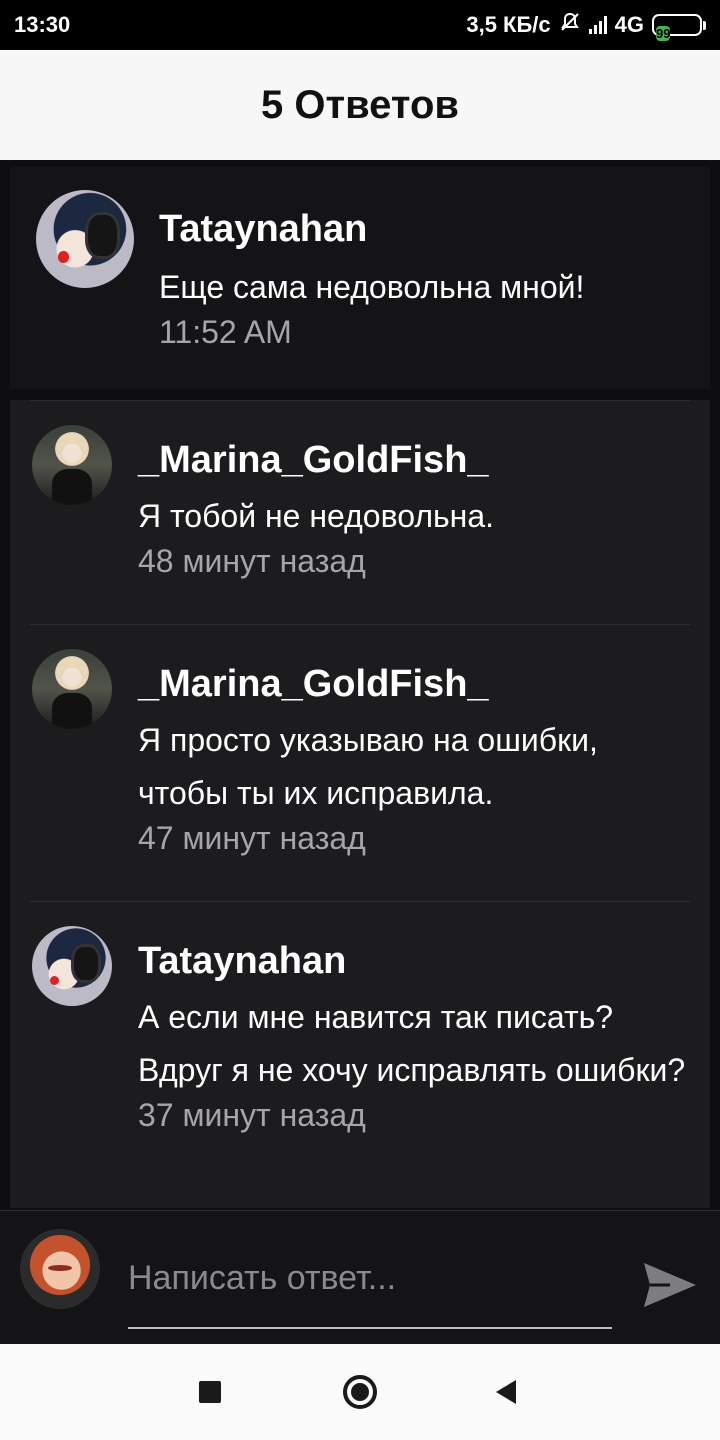 The image size is (720, 1440). Describe the element at coordinates (679, 27) in the screenshot. I see `battery-icon: 99` at that location.